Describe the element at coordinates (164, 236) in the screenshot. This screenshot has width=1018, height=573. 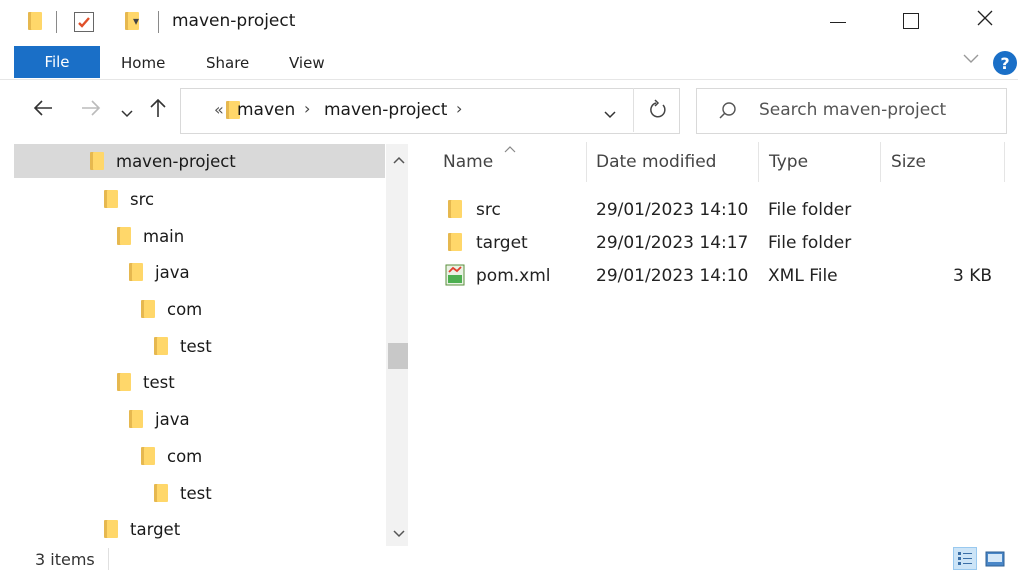
I see `tree-item-label: main` at that location.